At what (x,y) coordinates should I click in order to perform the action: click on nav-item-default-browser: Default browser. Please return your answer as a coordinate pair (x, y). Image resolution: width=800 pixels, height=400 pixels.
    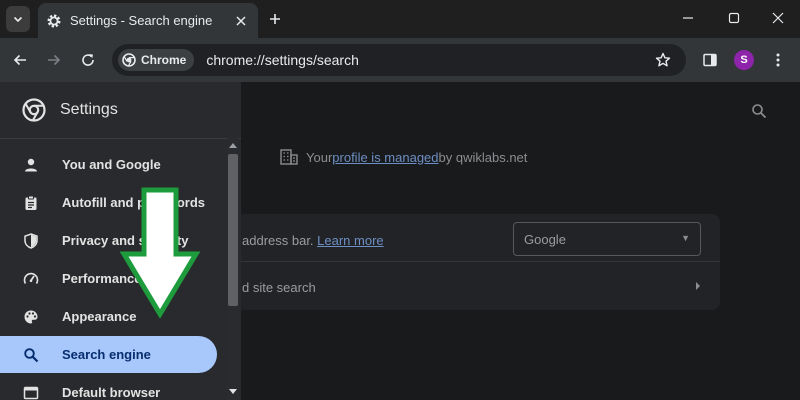
    Looking at the image, I should click on (108, 387).